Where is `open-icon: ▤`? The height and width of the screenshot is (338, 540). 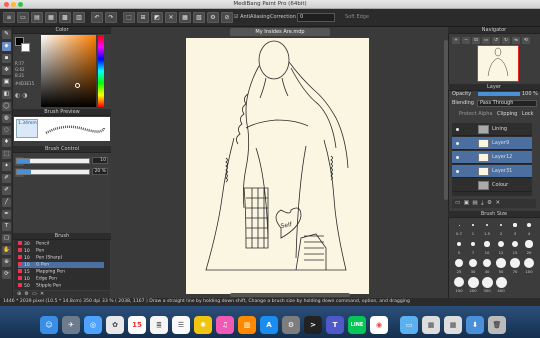 open-icon: ▤ is located at coordinates (37, 17).